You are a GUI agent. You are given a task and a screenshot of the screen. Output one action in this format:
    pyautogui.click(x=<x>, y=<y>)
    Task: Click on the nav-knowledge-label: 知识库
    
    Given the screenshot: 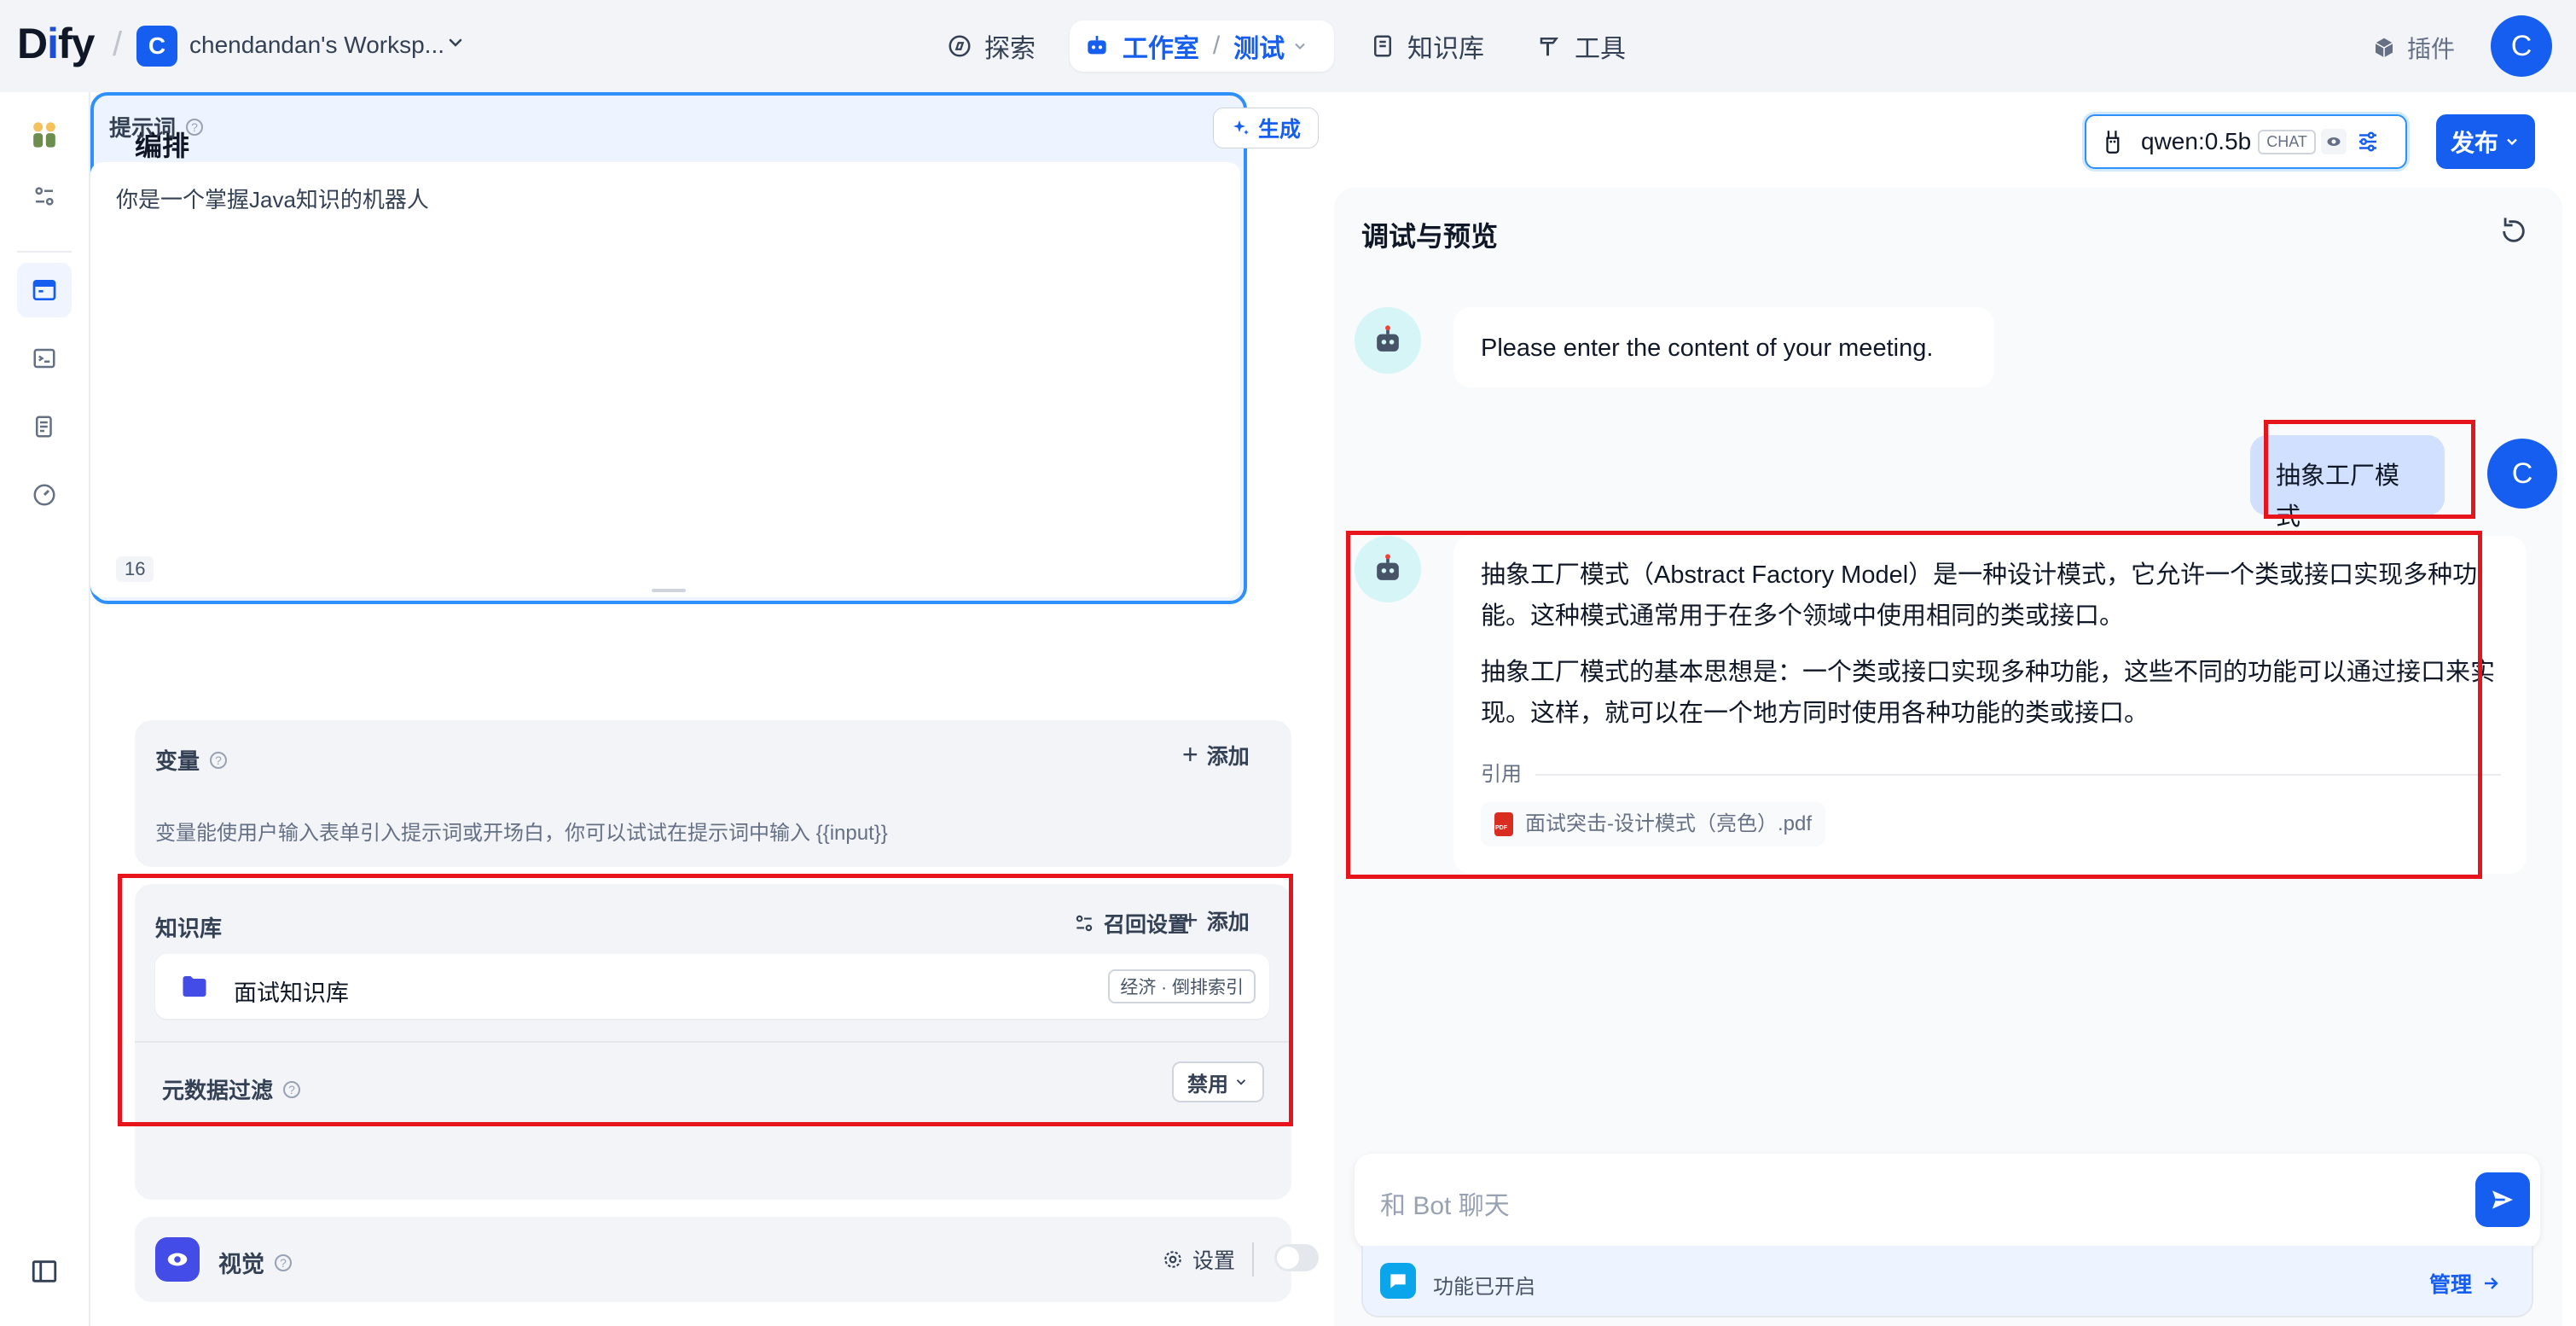 What is the action you would take?
    pyautogui.click(x=1445, y=49)
    